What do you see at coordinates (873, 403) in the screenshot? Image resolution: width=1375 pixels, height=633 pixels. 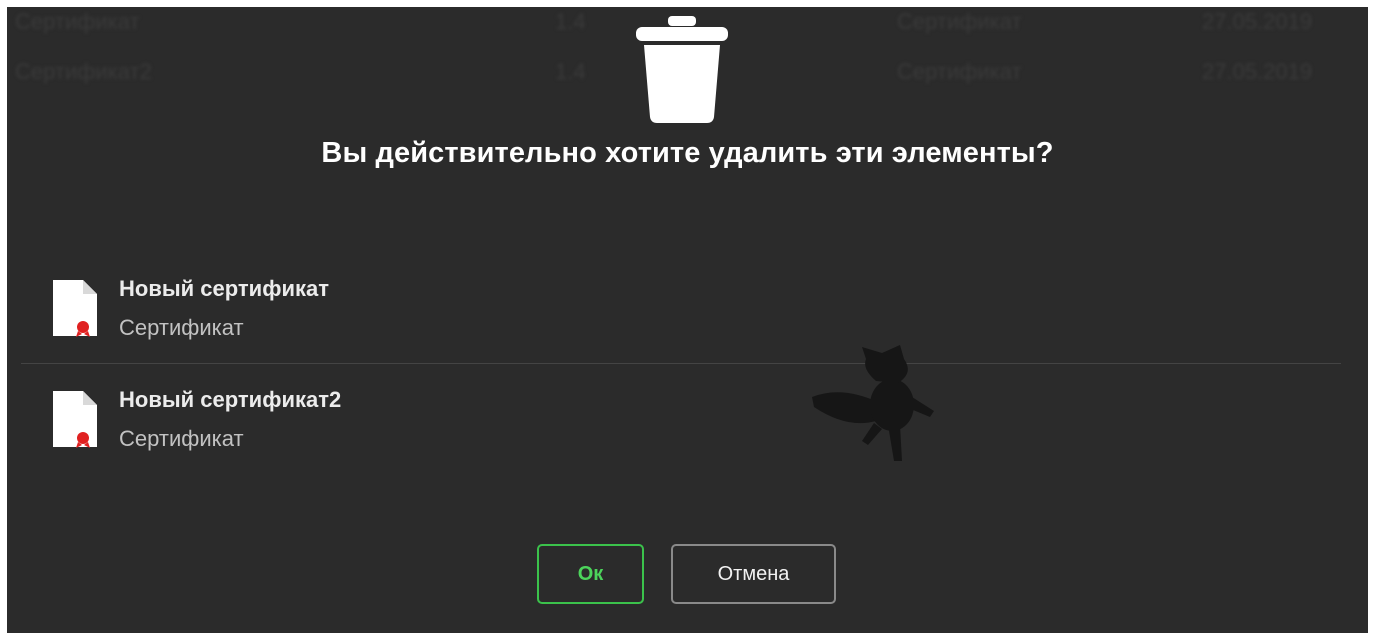 I see `fox-mascot-icon` at bounding box center [873, 403].